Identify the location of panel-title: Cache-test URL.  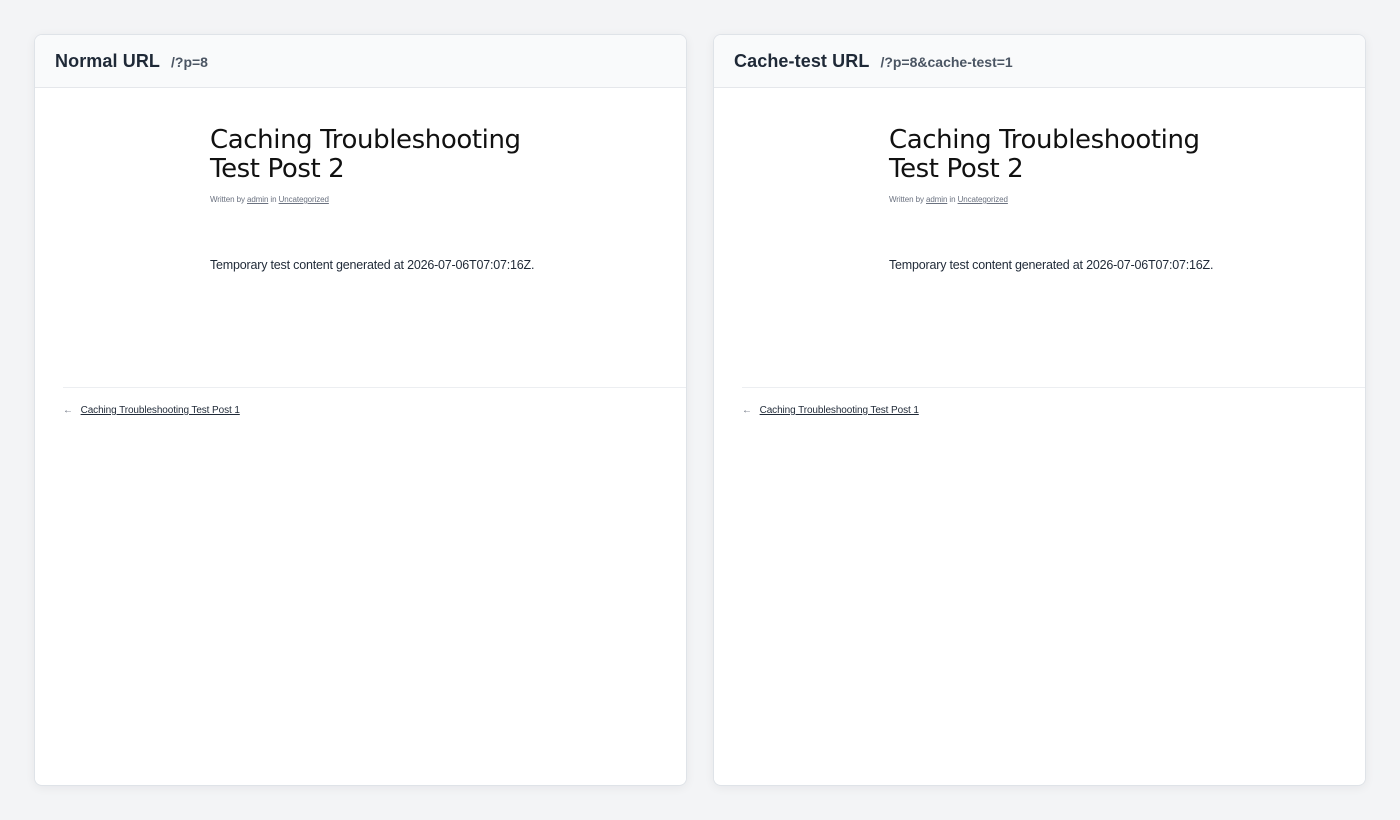
(802, 60).